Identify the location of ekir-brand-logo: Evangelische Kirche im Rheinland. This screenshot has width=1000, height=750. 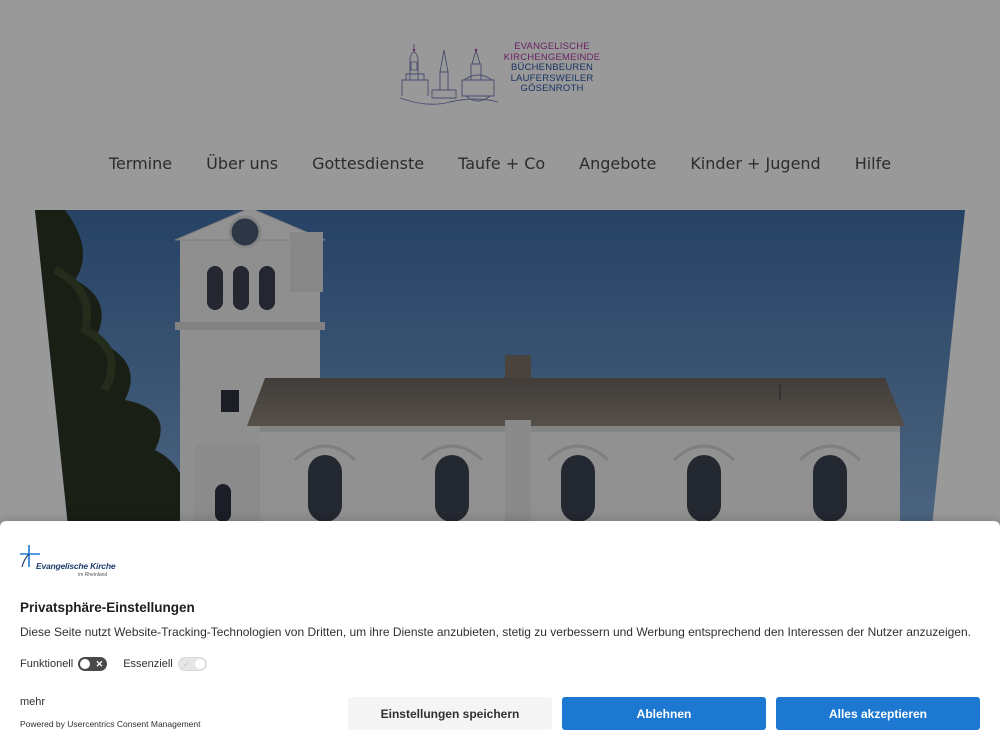
(75, 562).